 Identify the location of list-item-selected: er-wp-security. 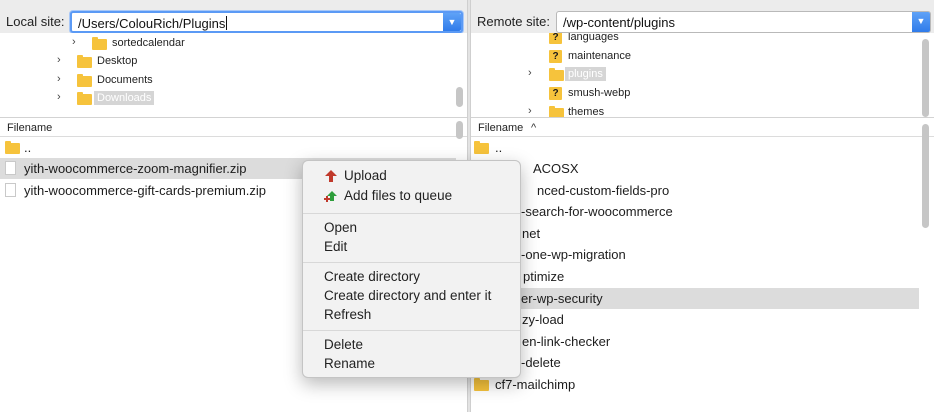
(695, 298).